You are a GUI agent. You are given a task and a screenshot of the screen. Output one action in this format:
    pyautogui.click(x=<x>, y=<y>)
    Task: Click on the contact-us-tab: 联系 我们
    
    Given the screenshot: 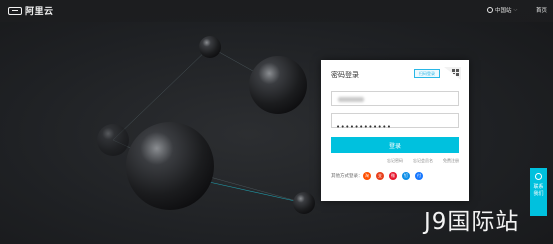 What is the action you would take?
    pyautogui.click(x=538, y=192)
    